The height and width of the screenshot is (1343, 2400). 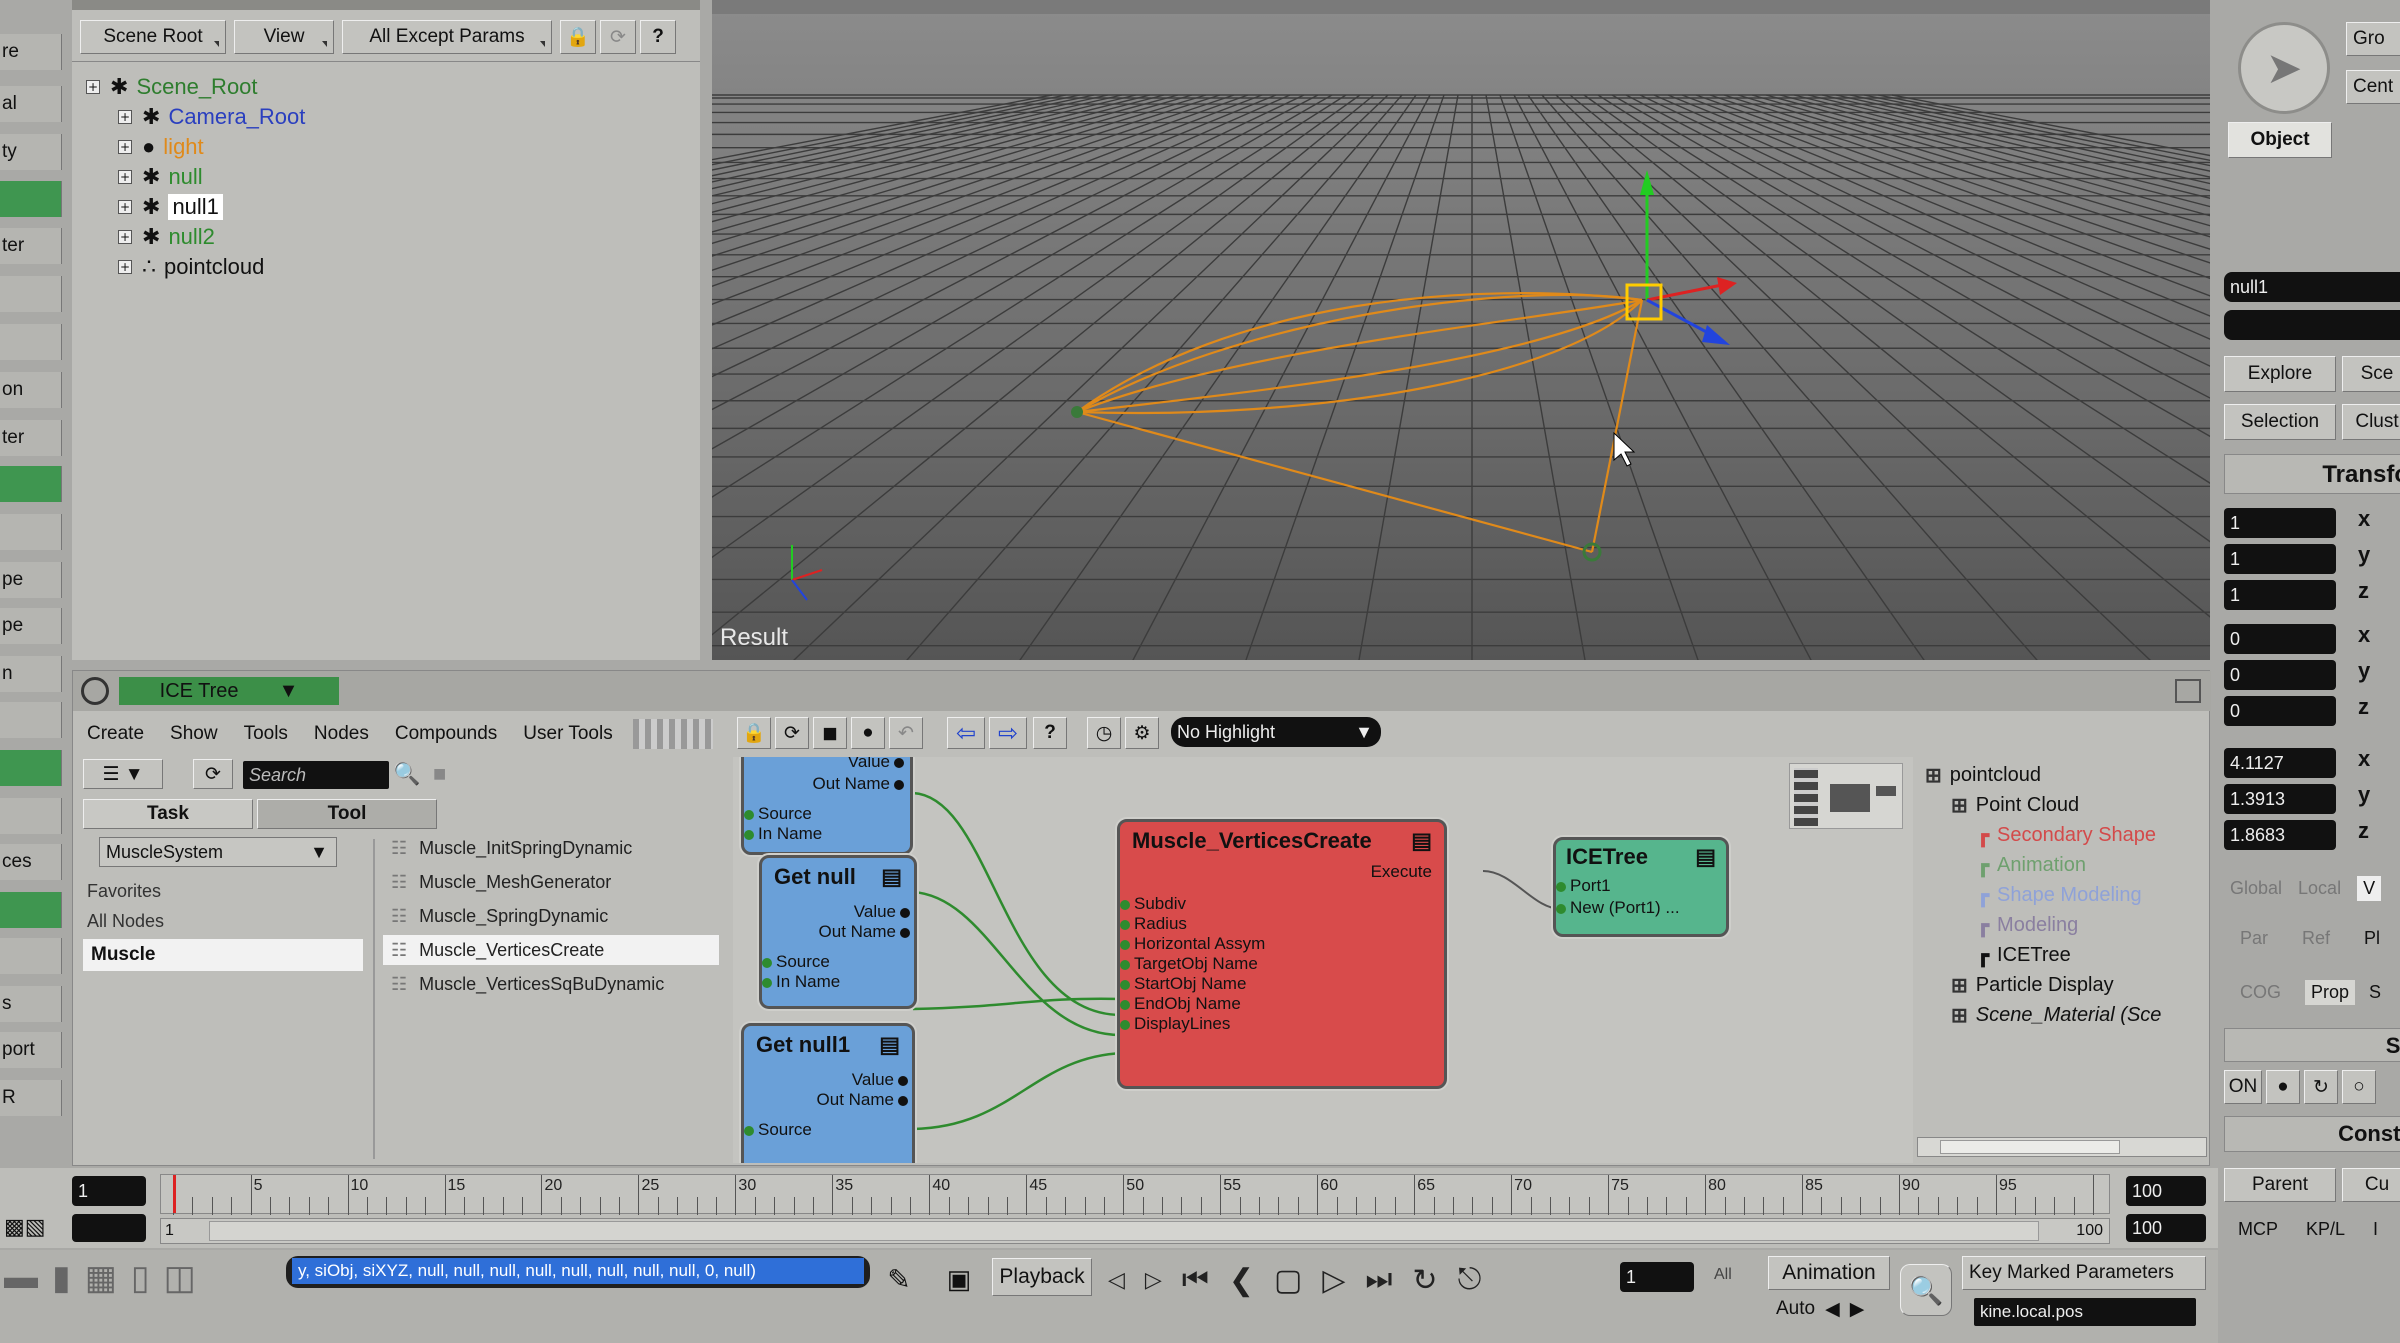 I want to click on rotate-y-field: 0, so click(x=2280, y=675).